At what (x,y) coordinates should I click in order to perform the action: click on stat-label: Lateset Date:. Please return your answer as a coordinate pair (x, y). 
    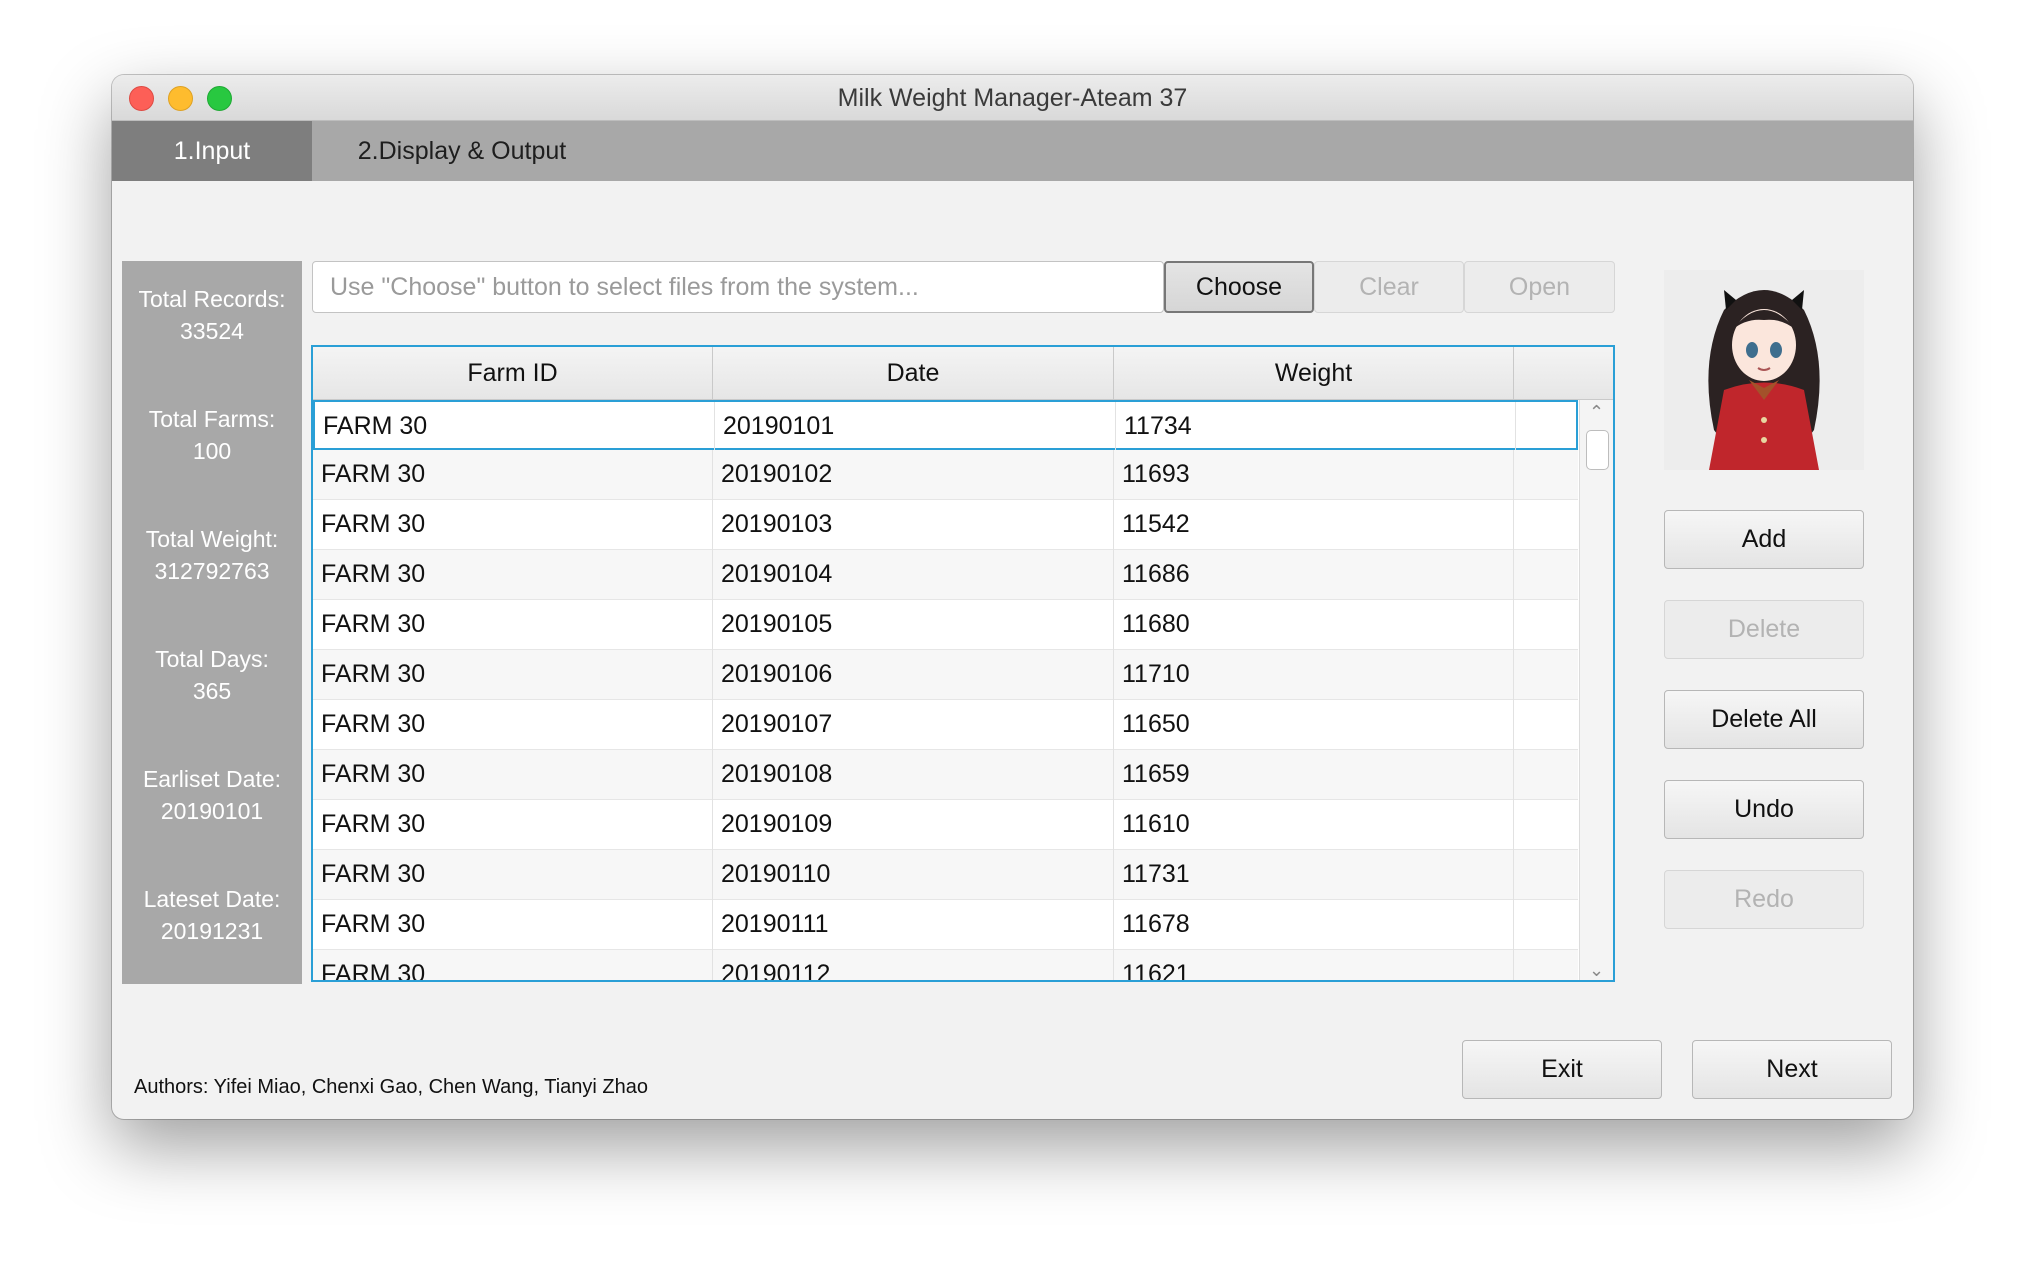
    Looking at the image, I should click on (212, 899).